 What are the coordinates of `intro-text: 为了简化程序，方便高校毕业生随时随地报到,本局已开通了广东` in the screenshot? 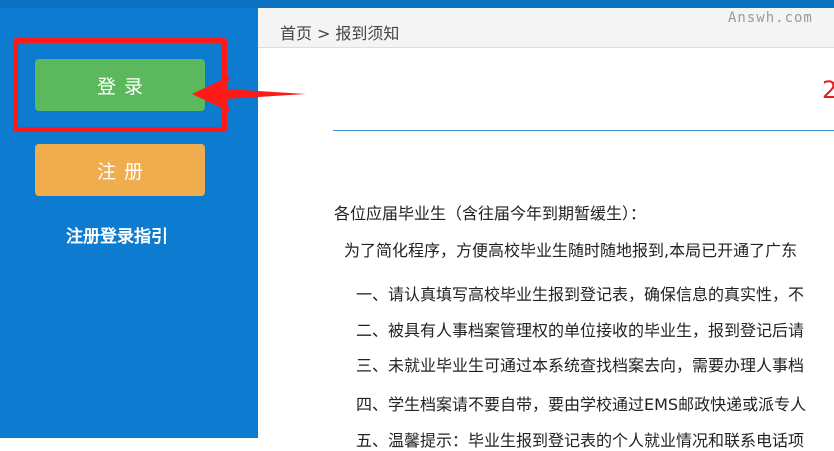 It's located at (571, 250).